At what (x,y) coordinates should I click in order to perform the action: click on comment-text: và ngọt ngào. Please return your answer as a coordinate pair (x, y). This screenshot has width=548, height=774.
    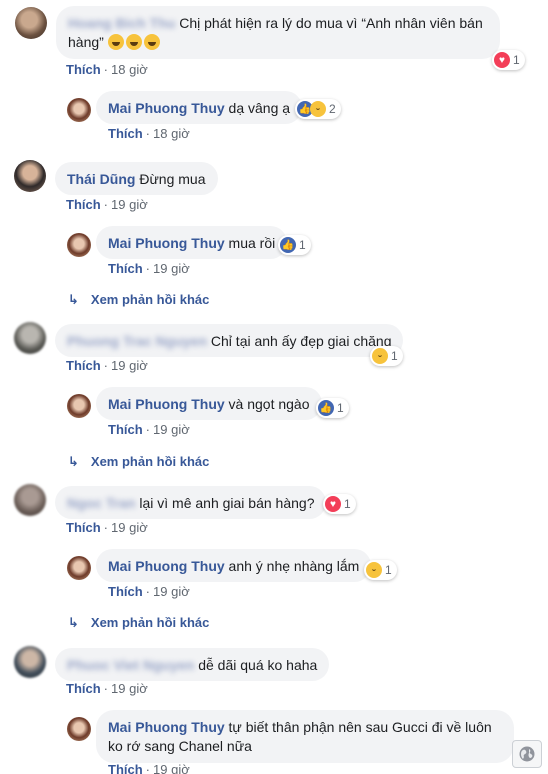
    Looking at the image, I should click on (269, 404).